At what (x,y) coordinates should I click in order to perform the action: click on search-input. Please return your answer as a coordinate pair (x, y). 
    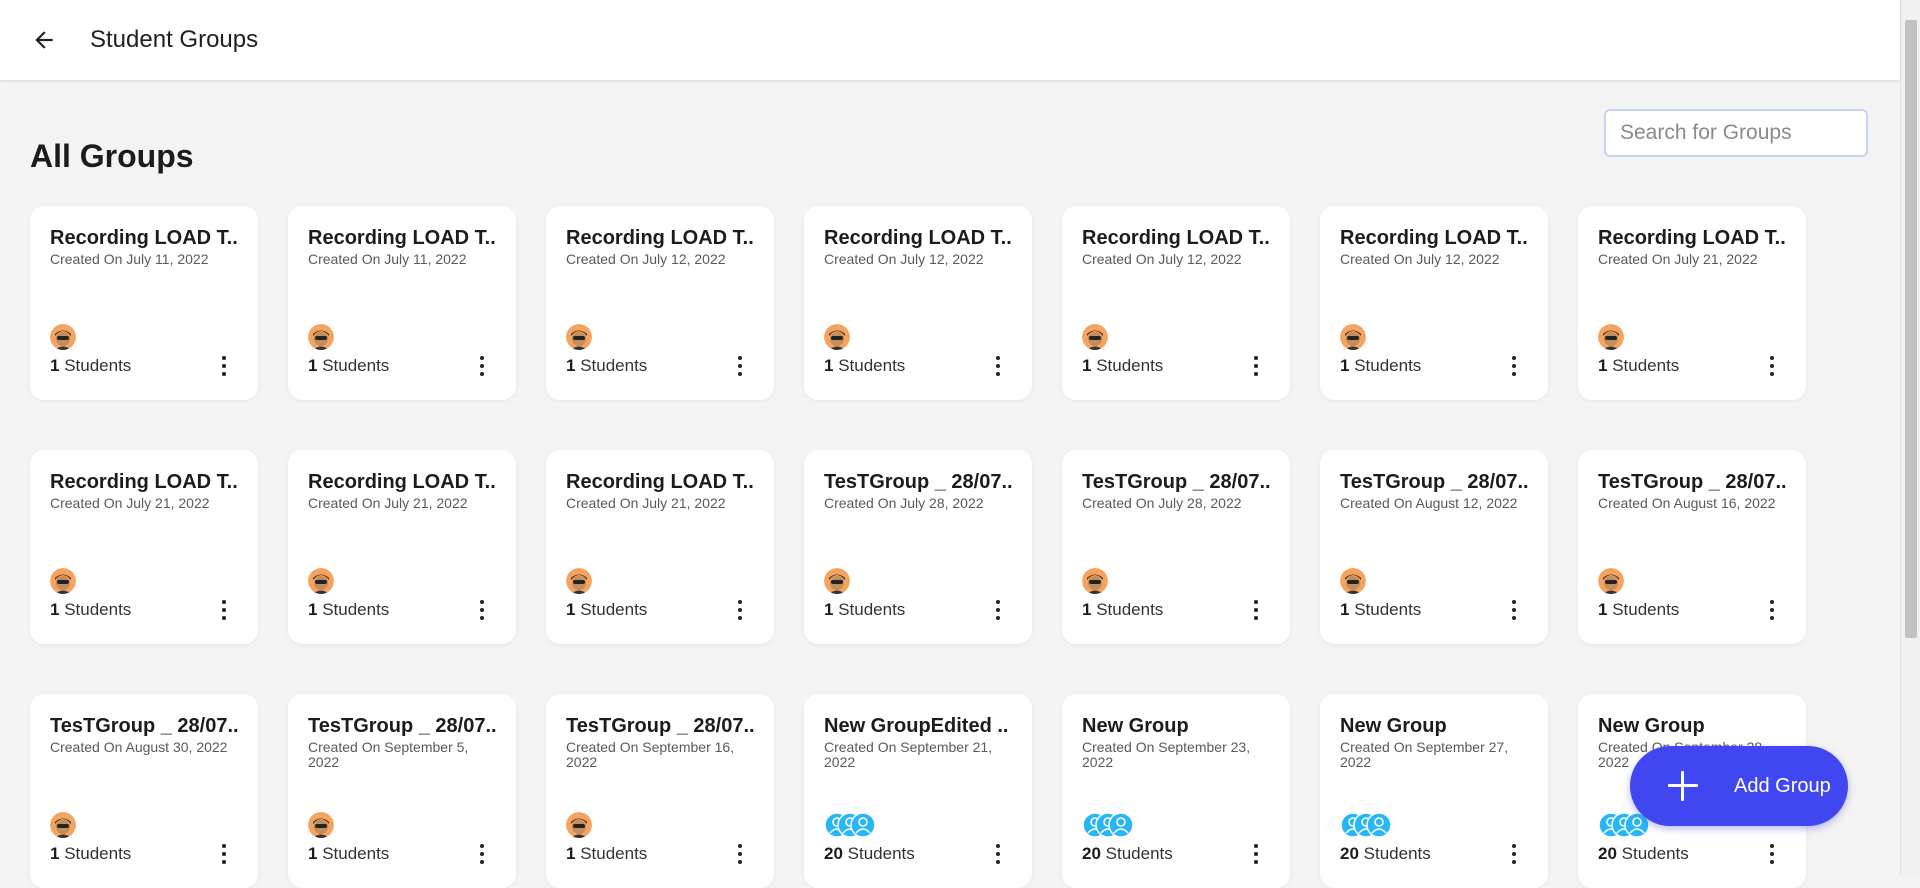
    Looking at the image, I should click on (1736, 133).